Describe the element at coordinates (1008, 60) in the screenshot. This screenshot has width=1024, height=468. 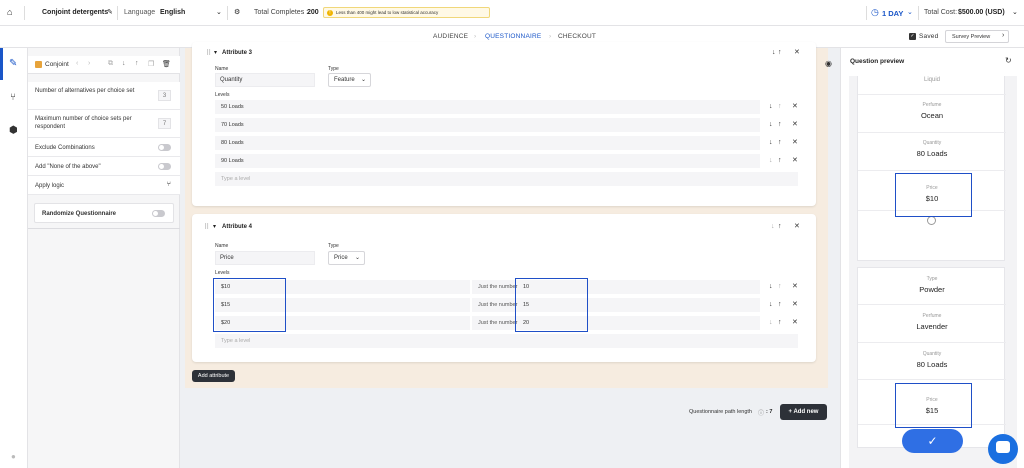
I see `refresh-icon: ↻` at that location.